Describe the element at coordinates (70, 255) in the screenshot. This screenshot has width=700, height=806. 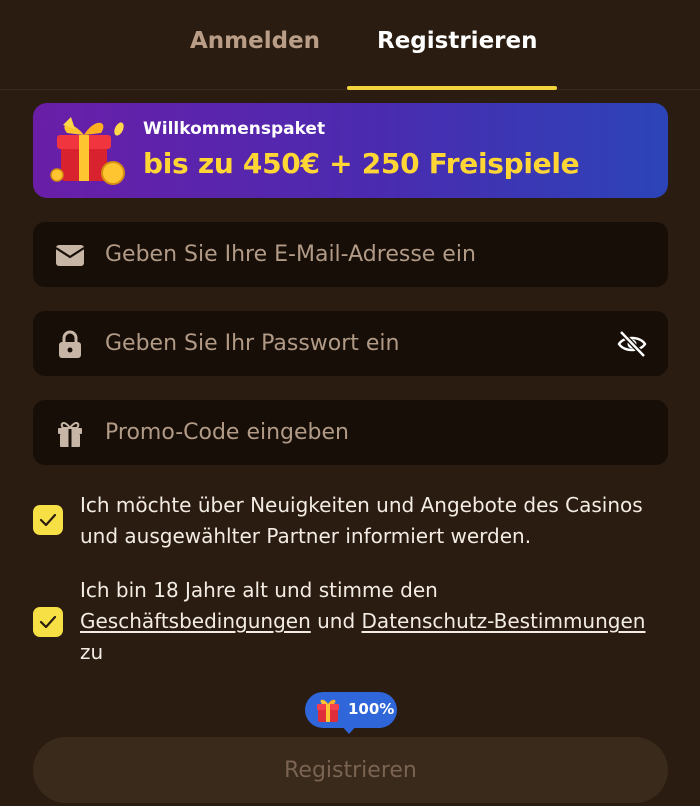
I see `envelope-icon` at that location.